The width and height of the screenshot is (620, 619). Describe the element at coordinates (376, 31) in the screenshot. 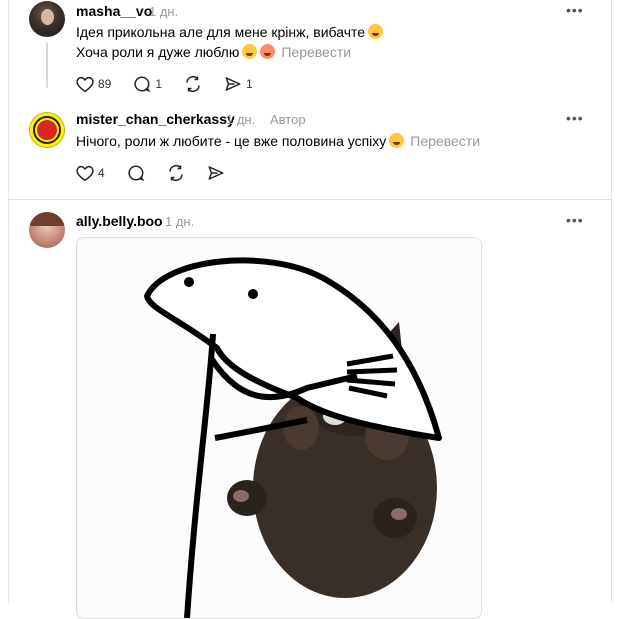

I see `sad-face-emoji-icon` at that location.